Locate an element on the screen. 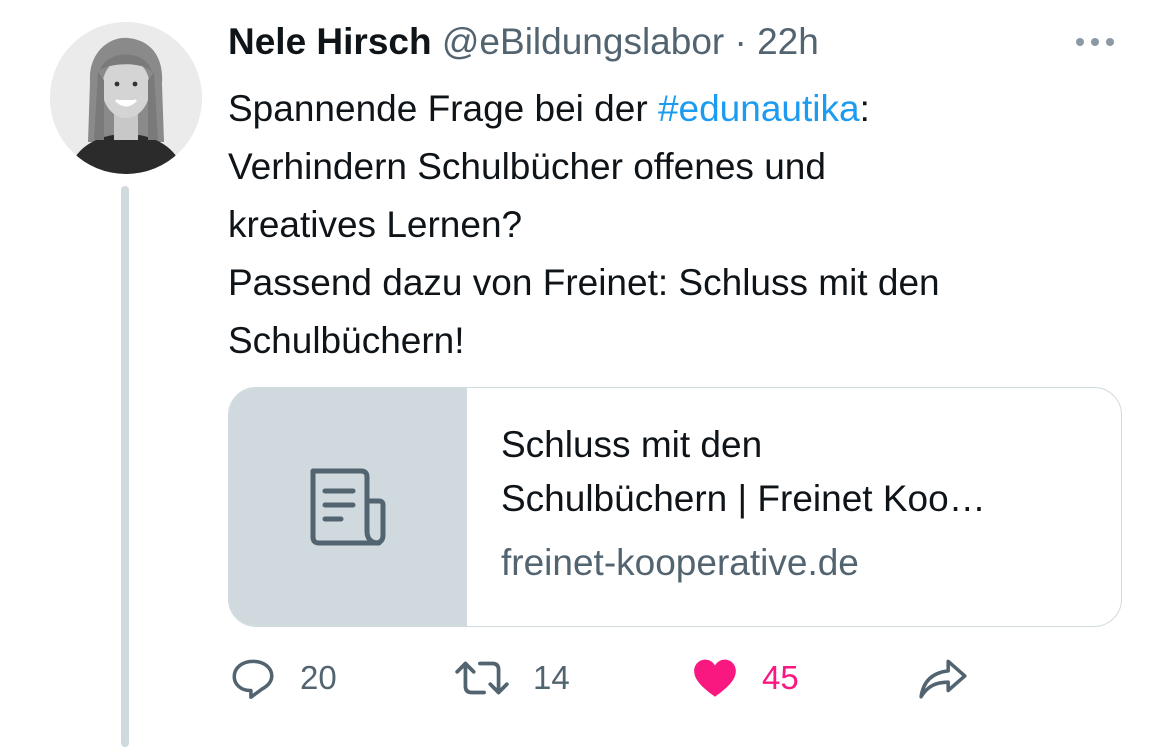  more-icon is located at coordinates (1095, 42).